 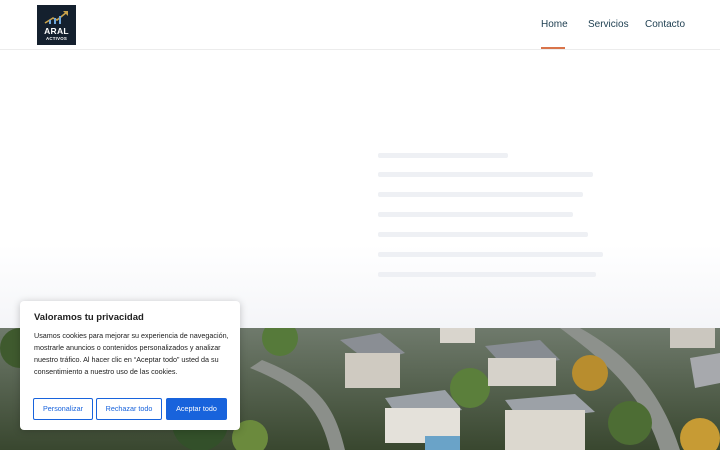 What do you see at coordinates (553, 48) in the screenshot?
I see `nav-active-indicator` at bounding box center [553, 48].